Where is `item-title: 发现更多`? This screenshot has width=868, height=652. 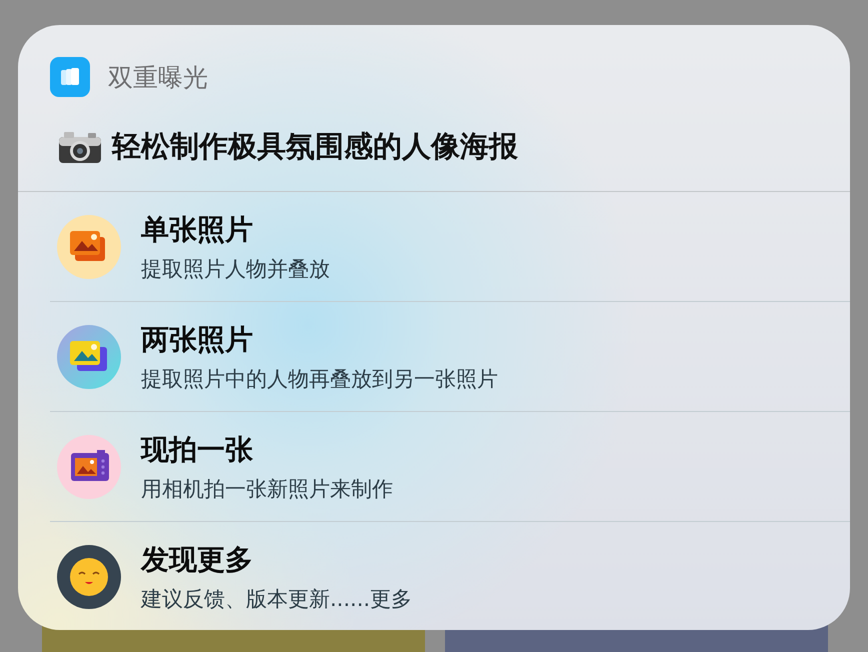
item-title: 发现更多 is located at coordinates (197, 560).